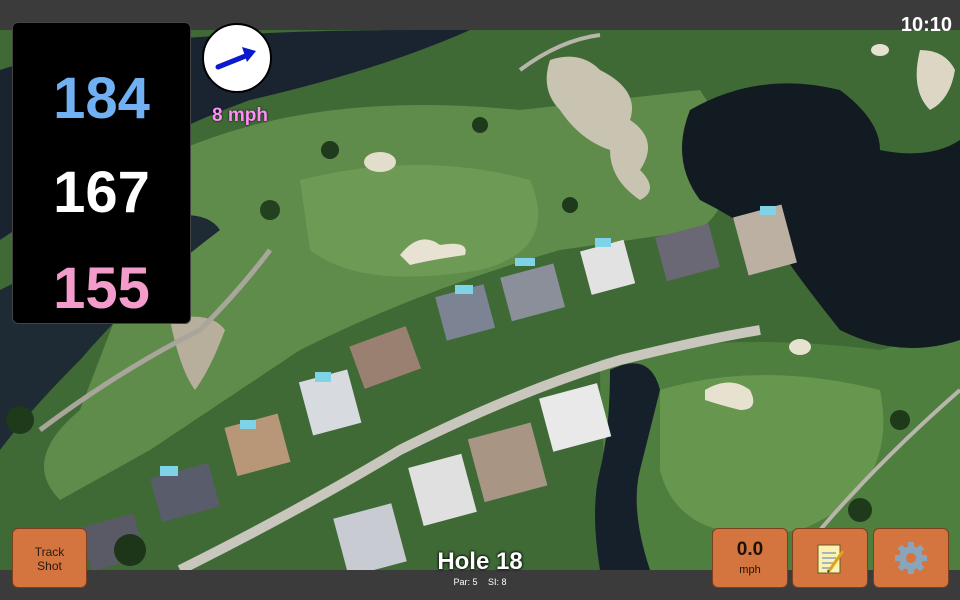 The height and width of the screenshot is (600, 960). What do you see at coordinates (49, 566) in the screenshot?
I see `track-shot-label-line2: Shot` at bounding box center [49, 566].